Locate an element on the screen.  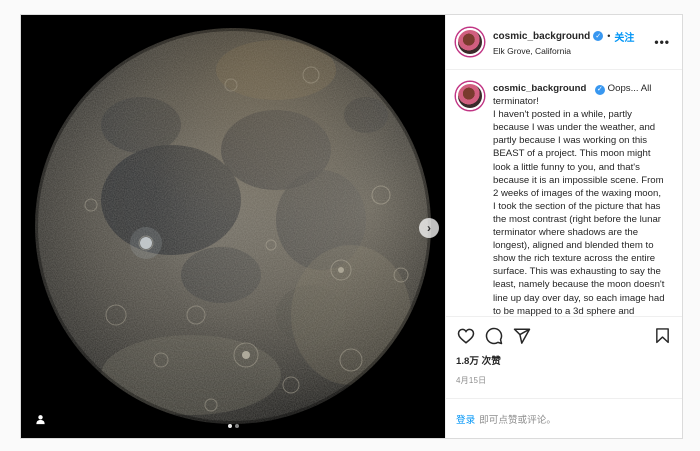
carousel-indicator is located at coordinates (233, 426).